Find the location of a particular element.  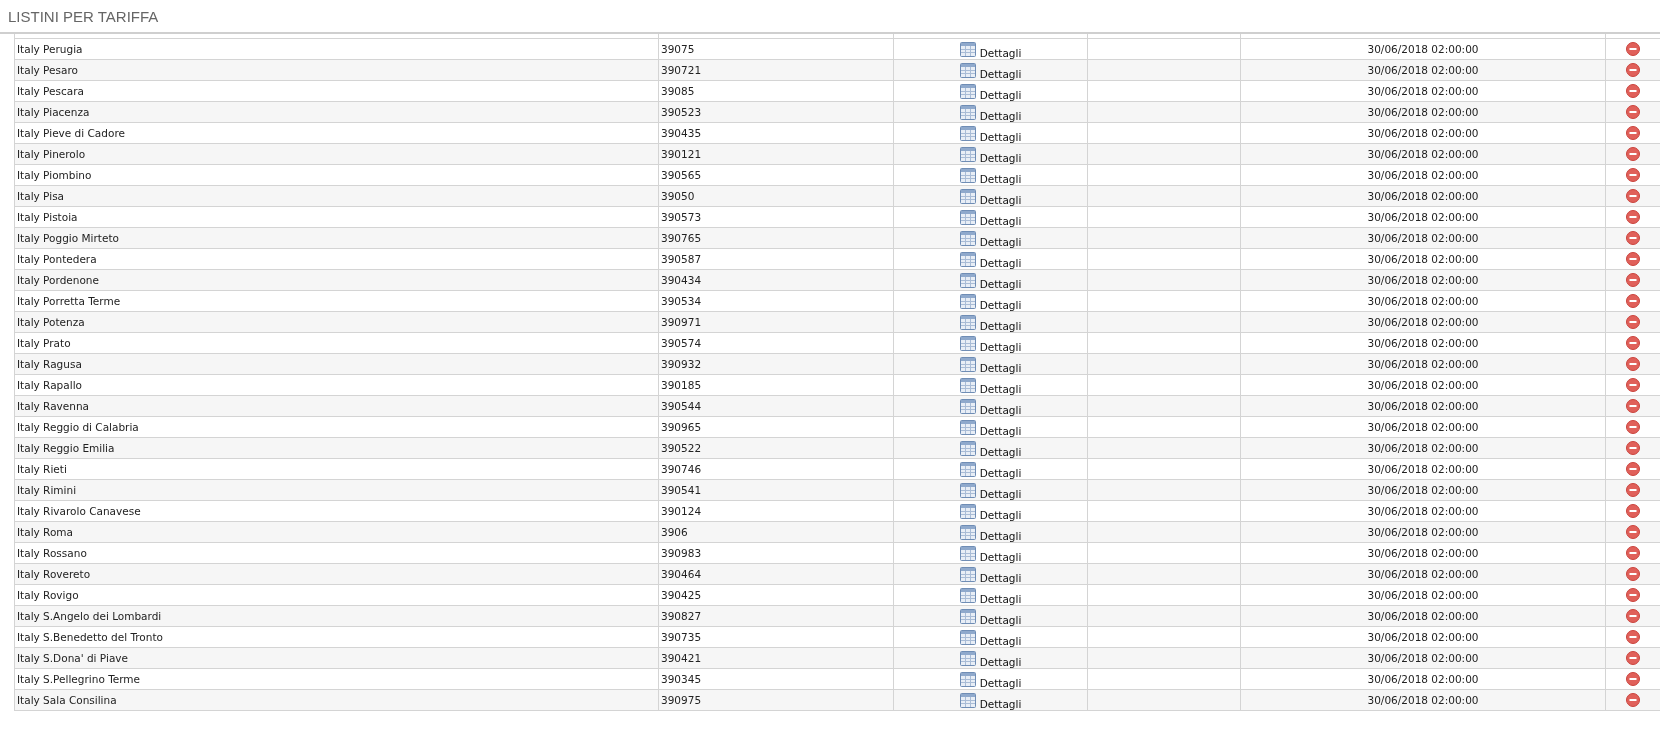

city-name: Italy Prato is located at coordinates (44, 343).